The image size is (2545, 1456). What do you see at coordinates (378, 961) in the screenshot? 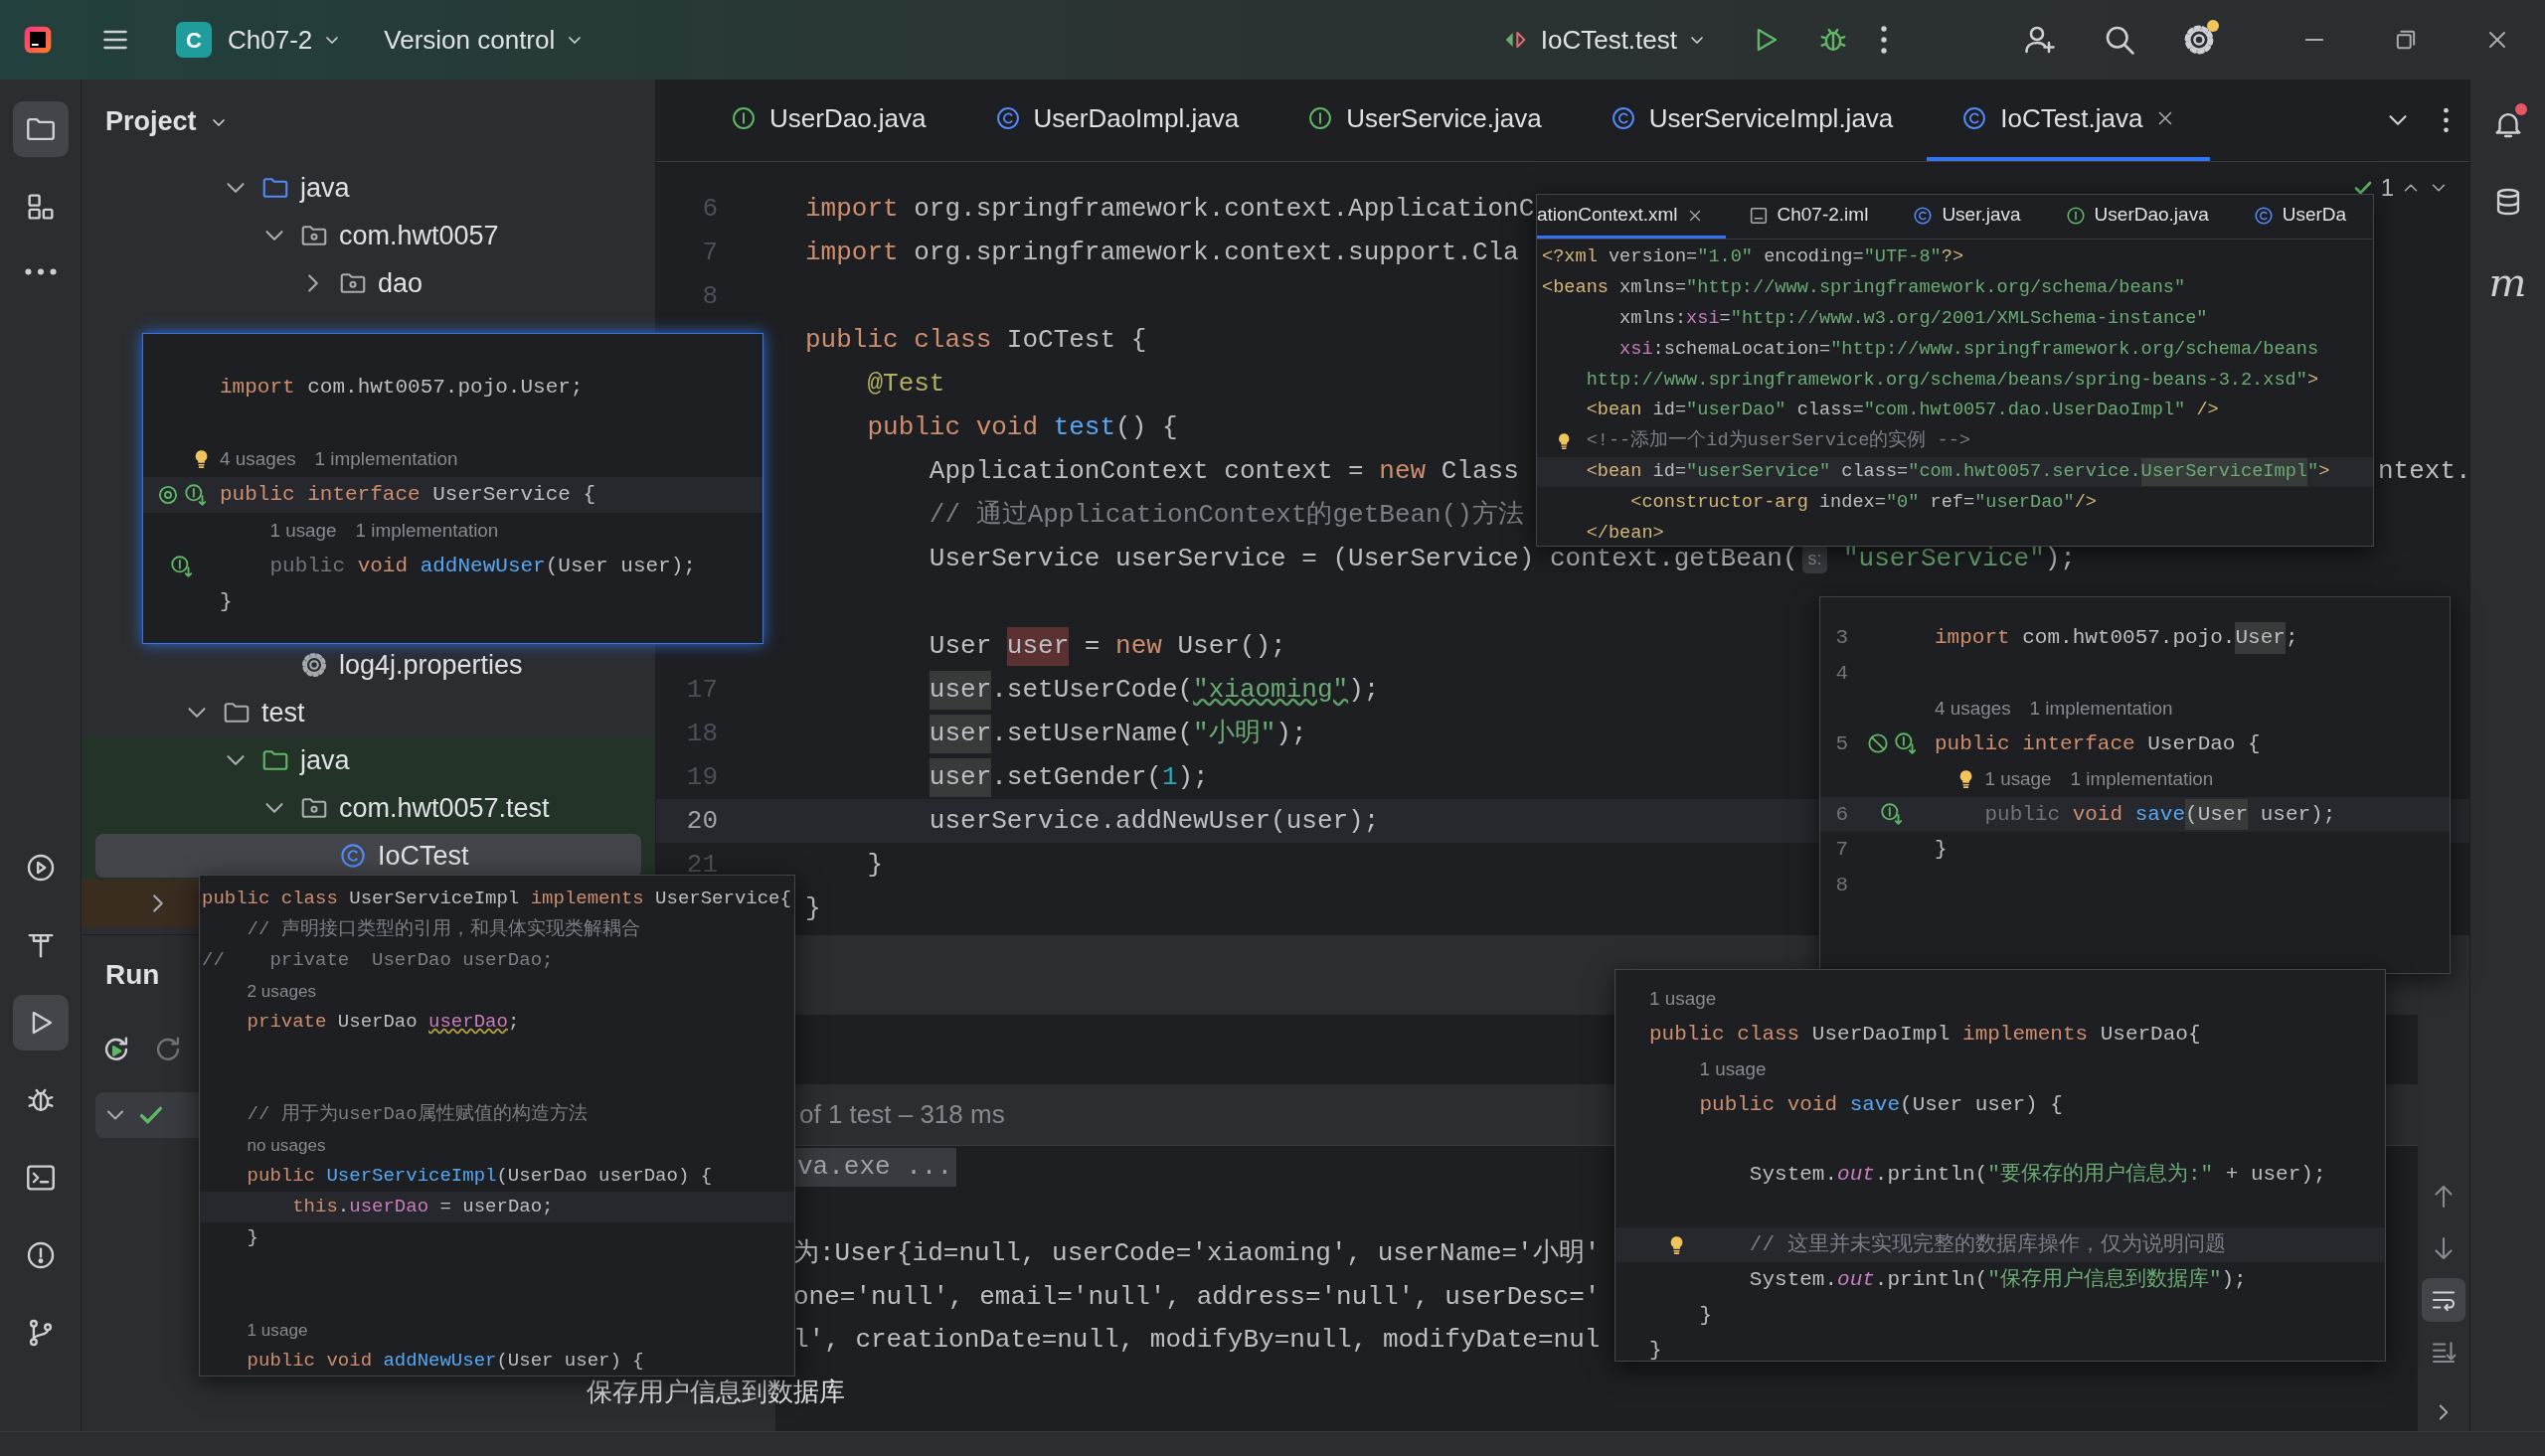
I see `code-line: // private UserDao userDao;` at bounding box center [378, 961].